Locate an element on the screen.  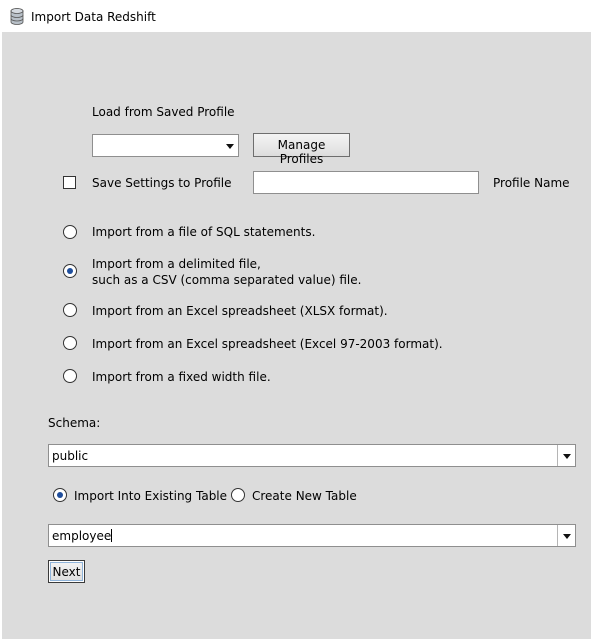
import-sql-label: Import from a file of SQL statements. is located at coordinates (204, 232).